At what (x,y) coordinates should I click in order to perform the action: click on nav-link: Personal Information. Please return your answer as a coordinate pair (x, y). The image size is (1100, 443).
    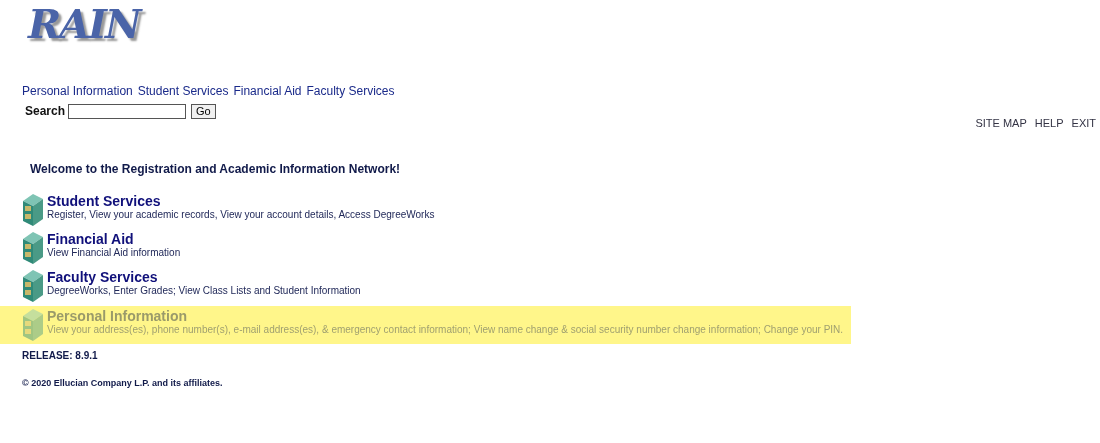
    Looking at the image, I should click on (77, 91).